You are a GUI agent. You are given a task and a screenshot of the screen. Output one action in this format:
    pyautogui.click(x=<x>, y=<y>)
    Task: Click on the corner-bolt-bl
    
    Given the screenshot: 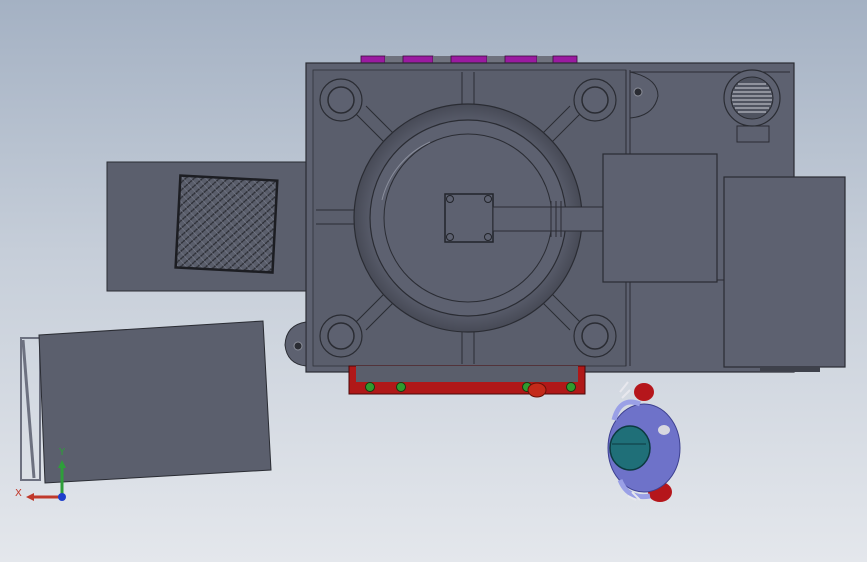 What is the action you would take?
    pyautogui.click(x=341, y=336)
    